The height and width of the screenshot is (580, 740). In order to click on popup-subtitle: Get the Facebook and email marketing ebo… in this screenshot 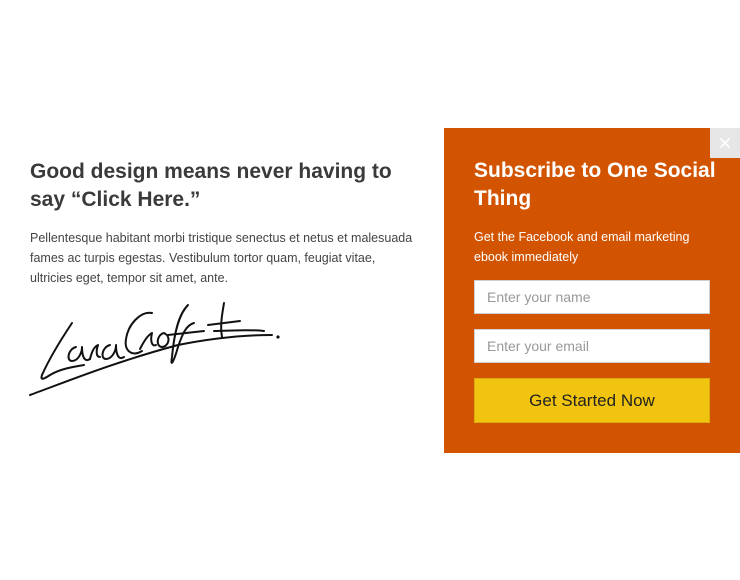, I will do `click(582, 247)`.